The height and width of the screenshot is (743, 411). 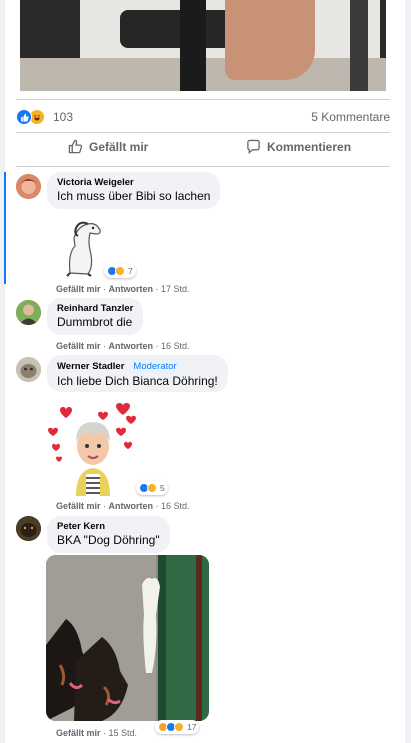 What do you see at coordinates (83, 249) in the screenshot?
I see `horse-sticker` at bounding box center [83, 249].